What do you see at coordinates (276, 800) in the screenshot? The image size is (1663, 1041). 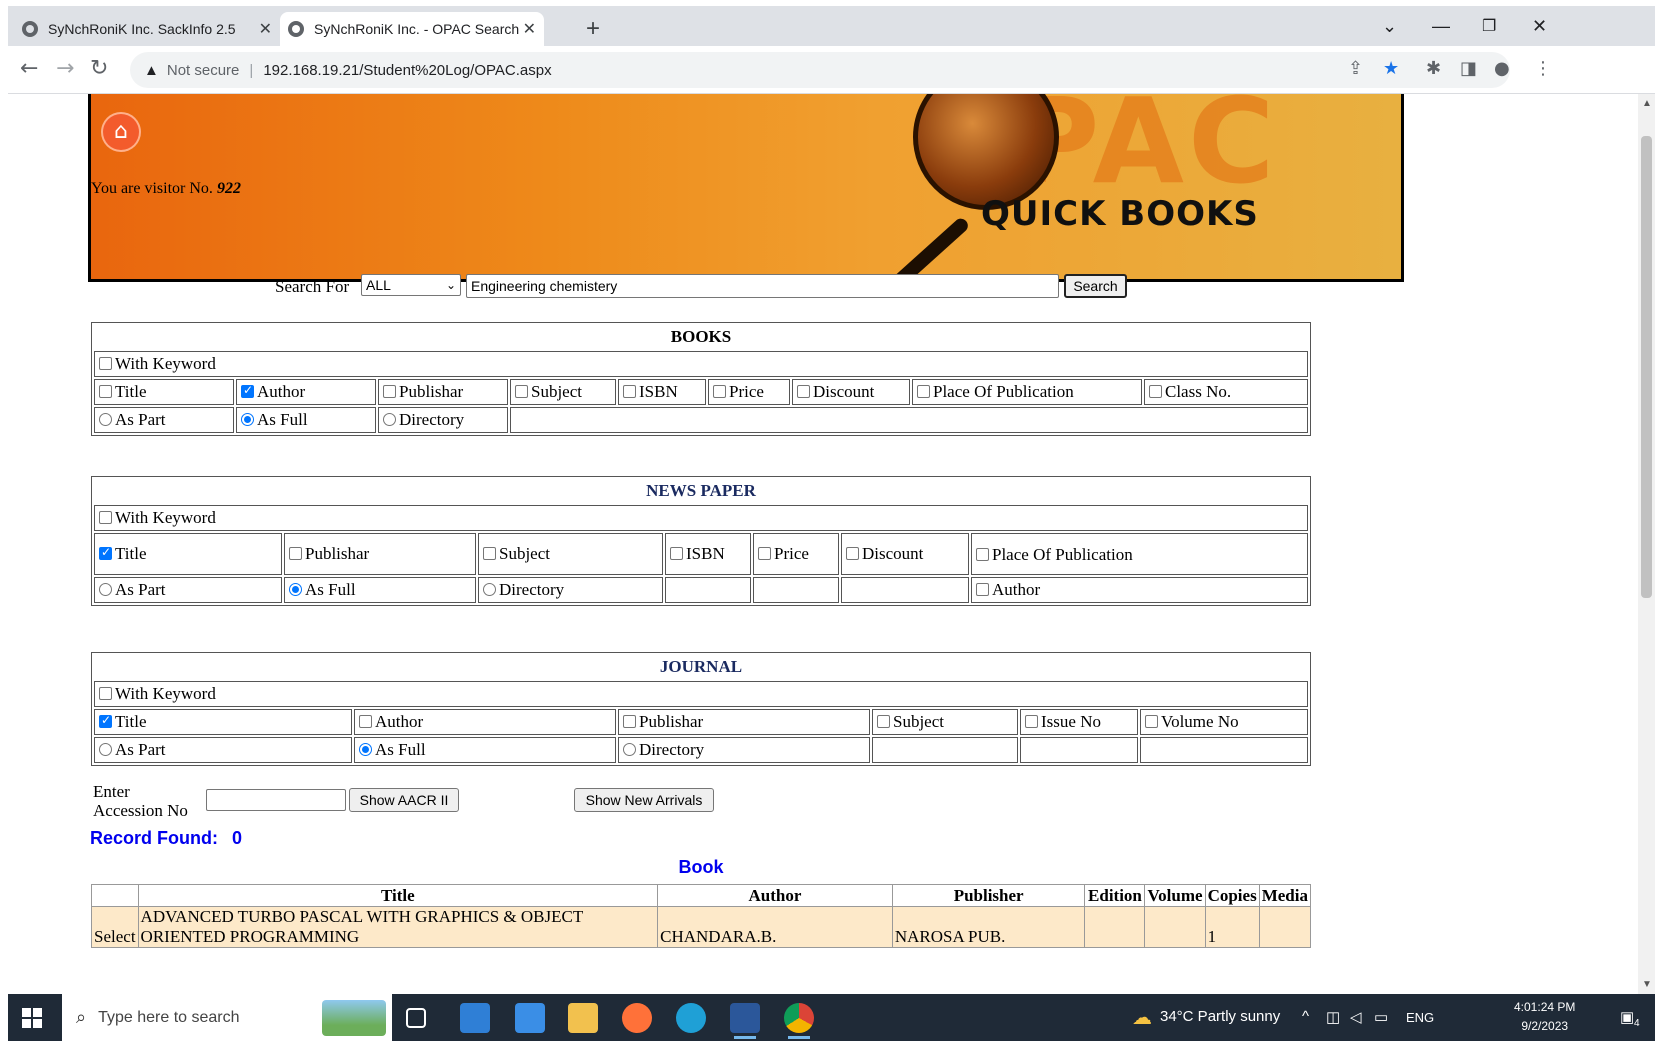 I see `accession-input` at bounding box center [276, 800].